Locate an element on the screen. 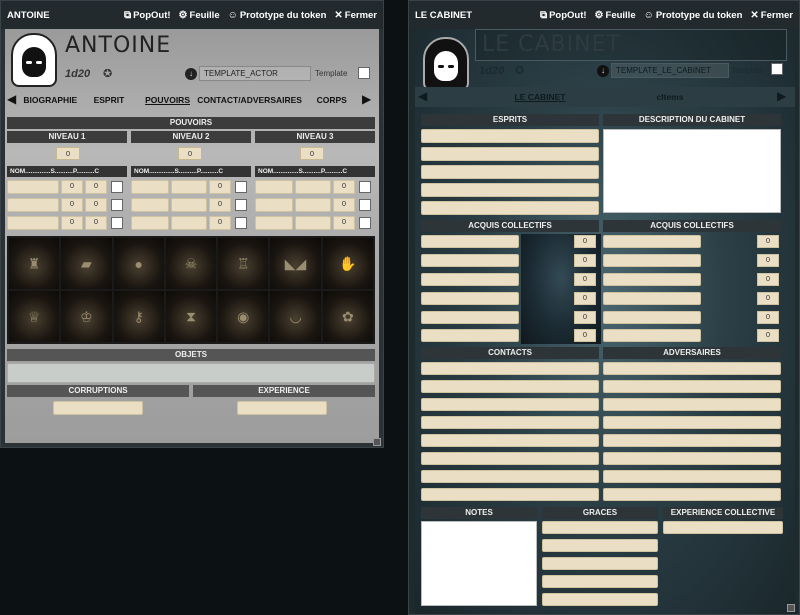 This screenshot has height=615, width=800. level-1-value: 0 is located at coordinates (68, 153).